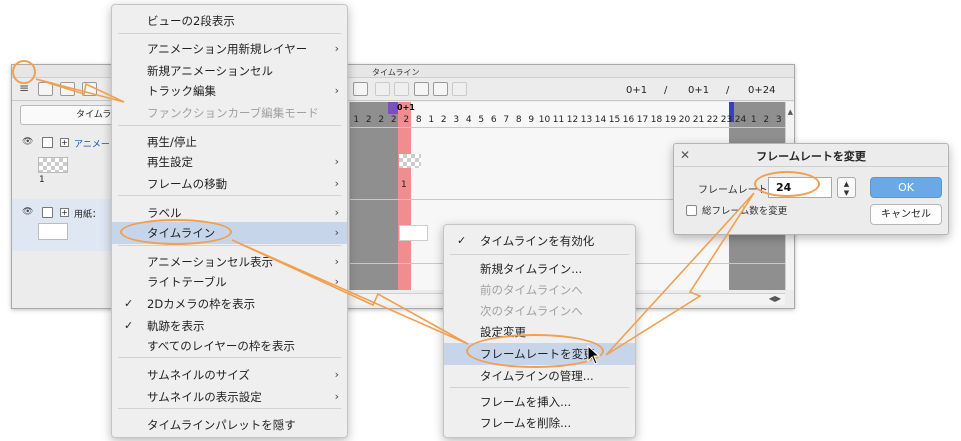  I want to click on stepper-arrows-icon: ▲▼, so click(847, 189).